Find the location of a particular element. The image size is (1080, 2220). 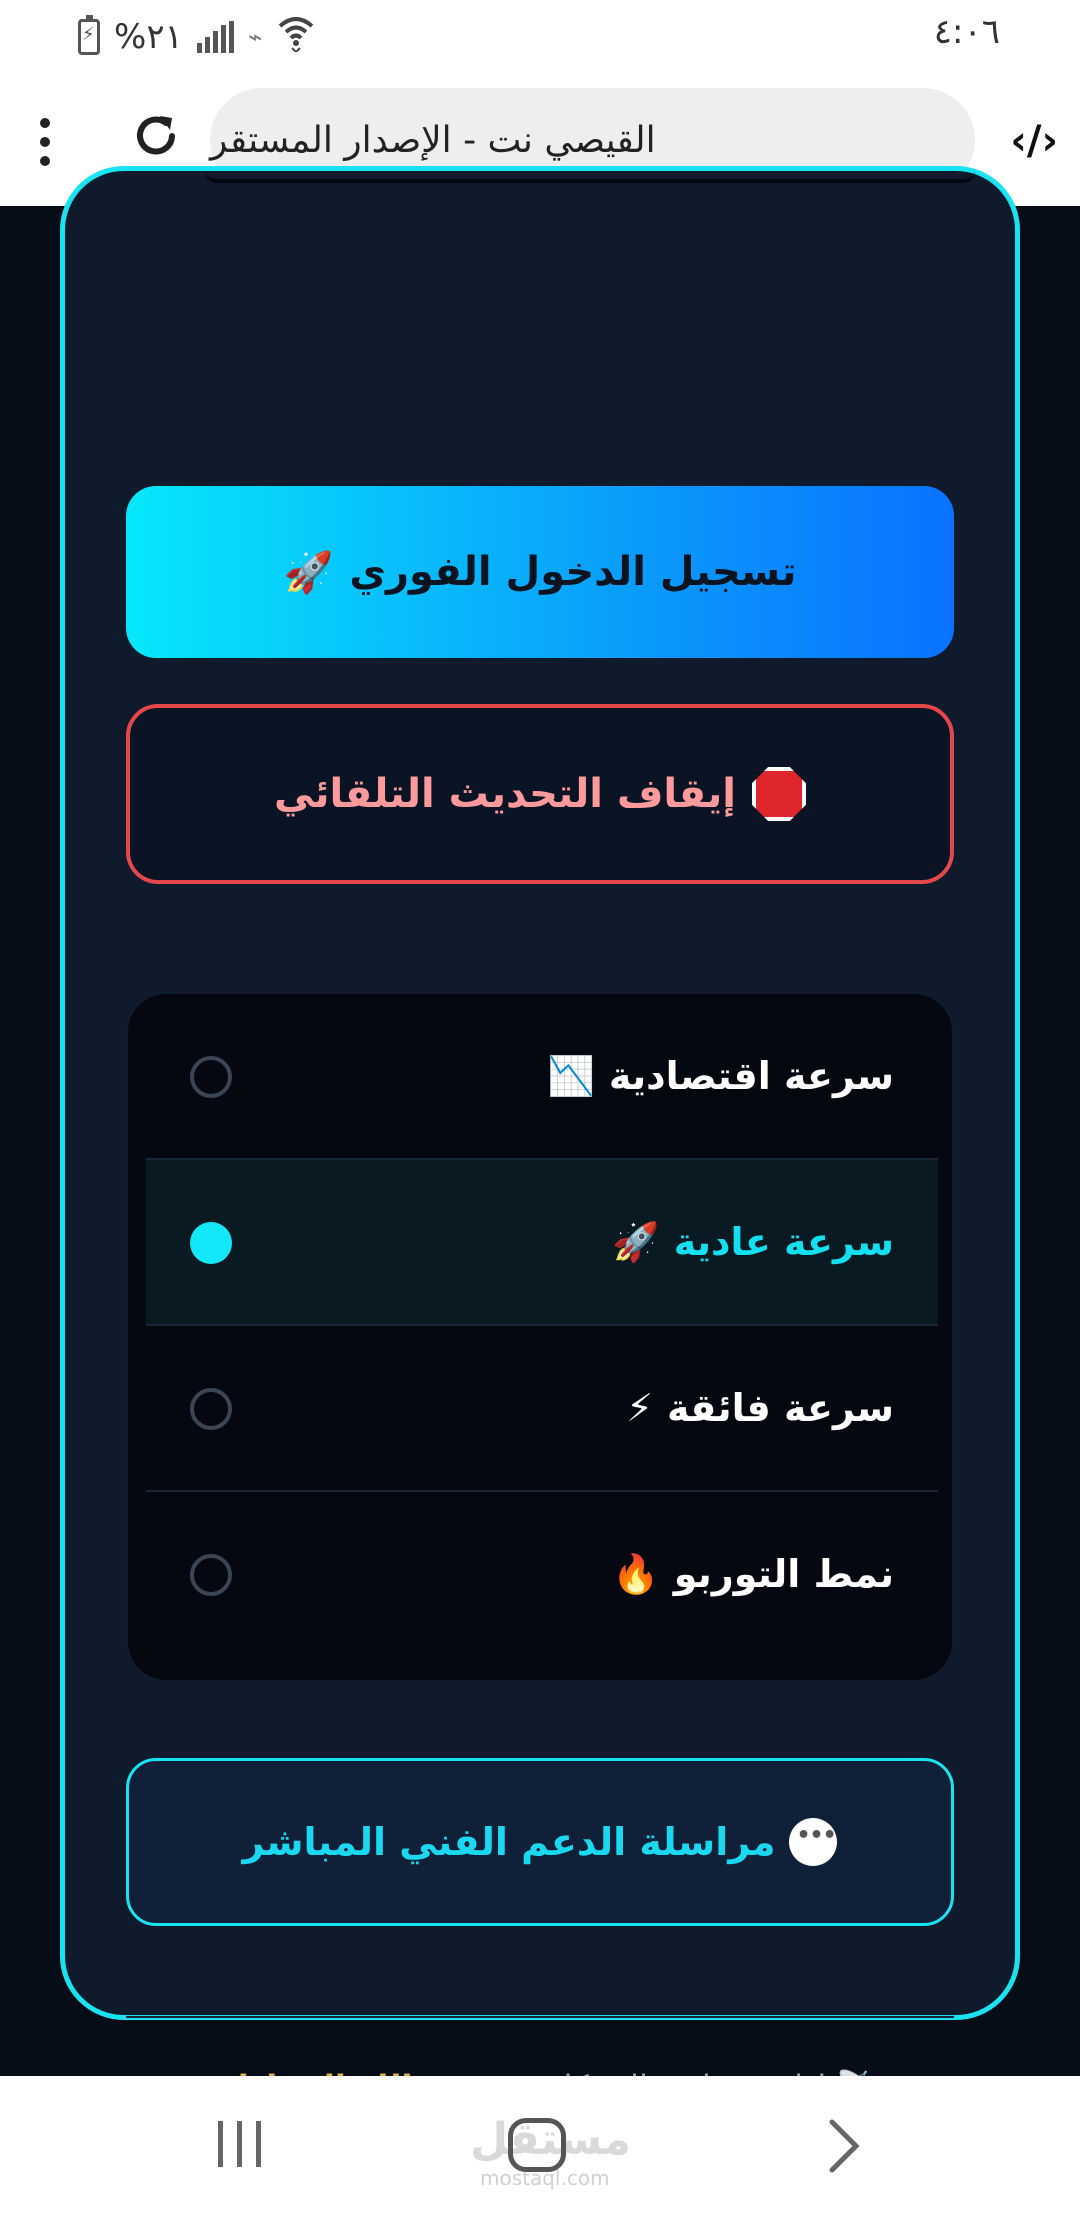

instant-login-button: تسجيل الدخول الفوري 🚀 is located at coordinates (540, 572).